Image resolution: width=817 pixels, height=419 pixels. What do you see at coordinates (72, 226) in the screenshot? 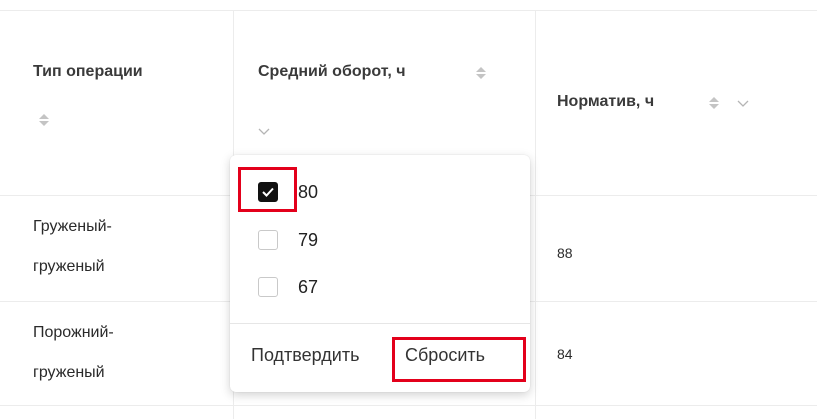
I see `cell-text-line: Груженый-` at bounding box center [72, 226].